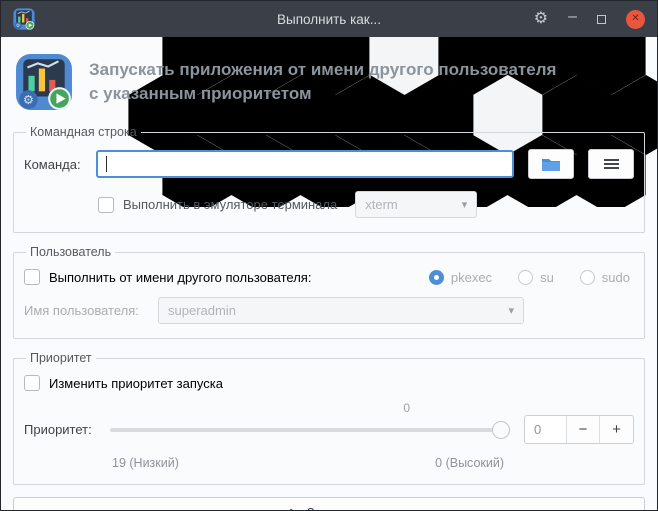 The image size is (658, 511). I want to click on radio-sudo-circle, so click(587, 277).